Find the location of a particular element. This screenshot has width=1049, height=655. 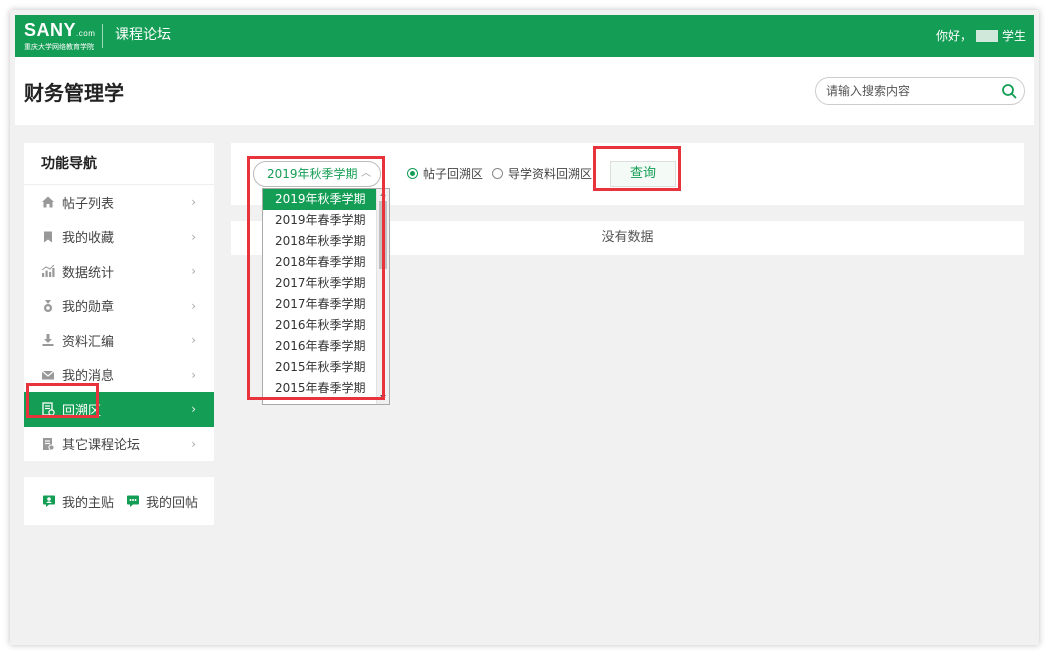

archive-icon is located at coordinates (48, 409).